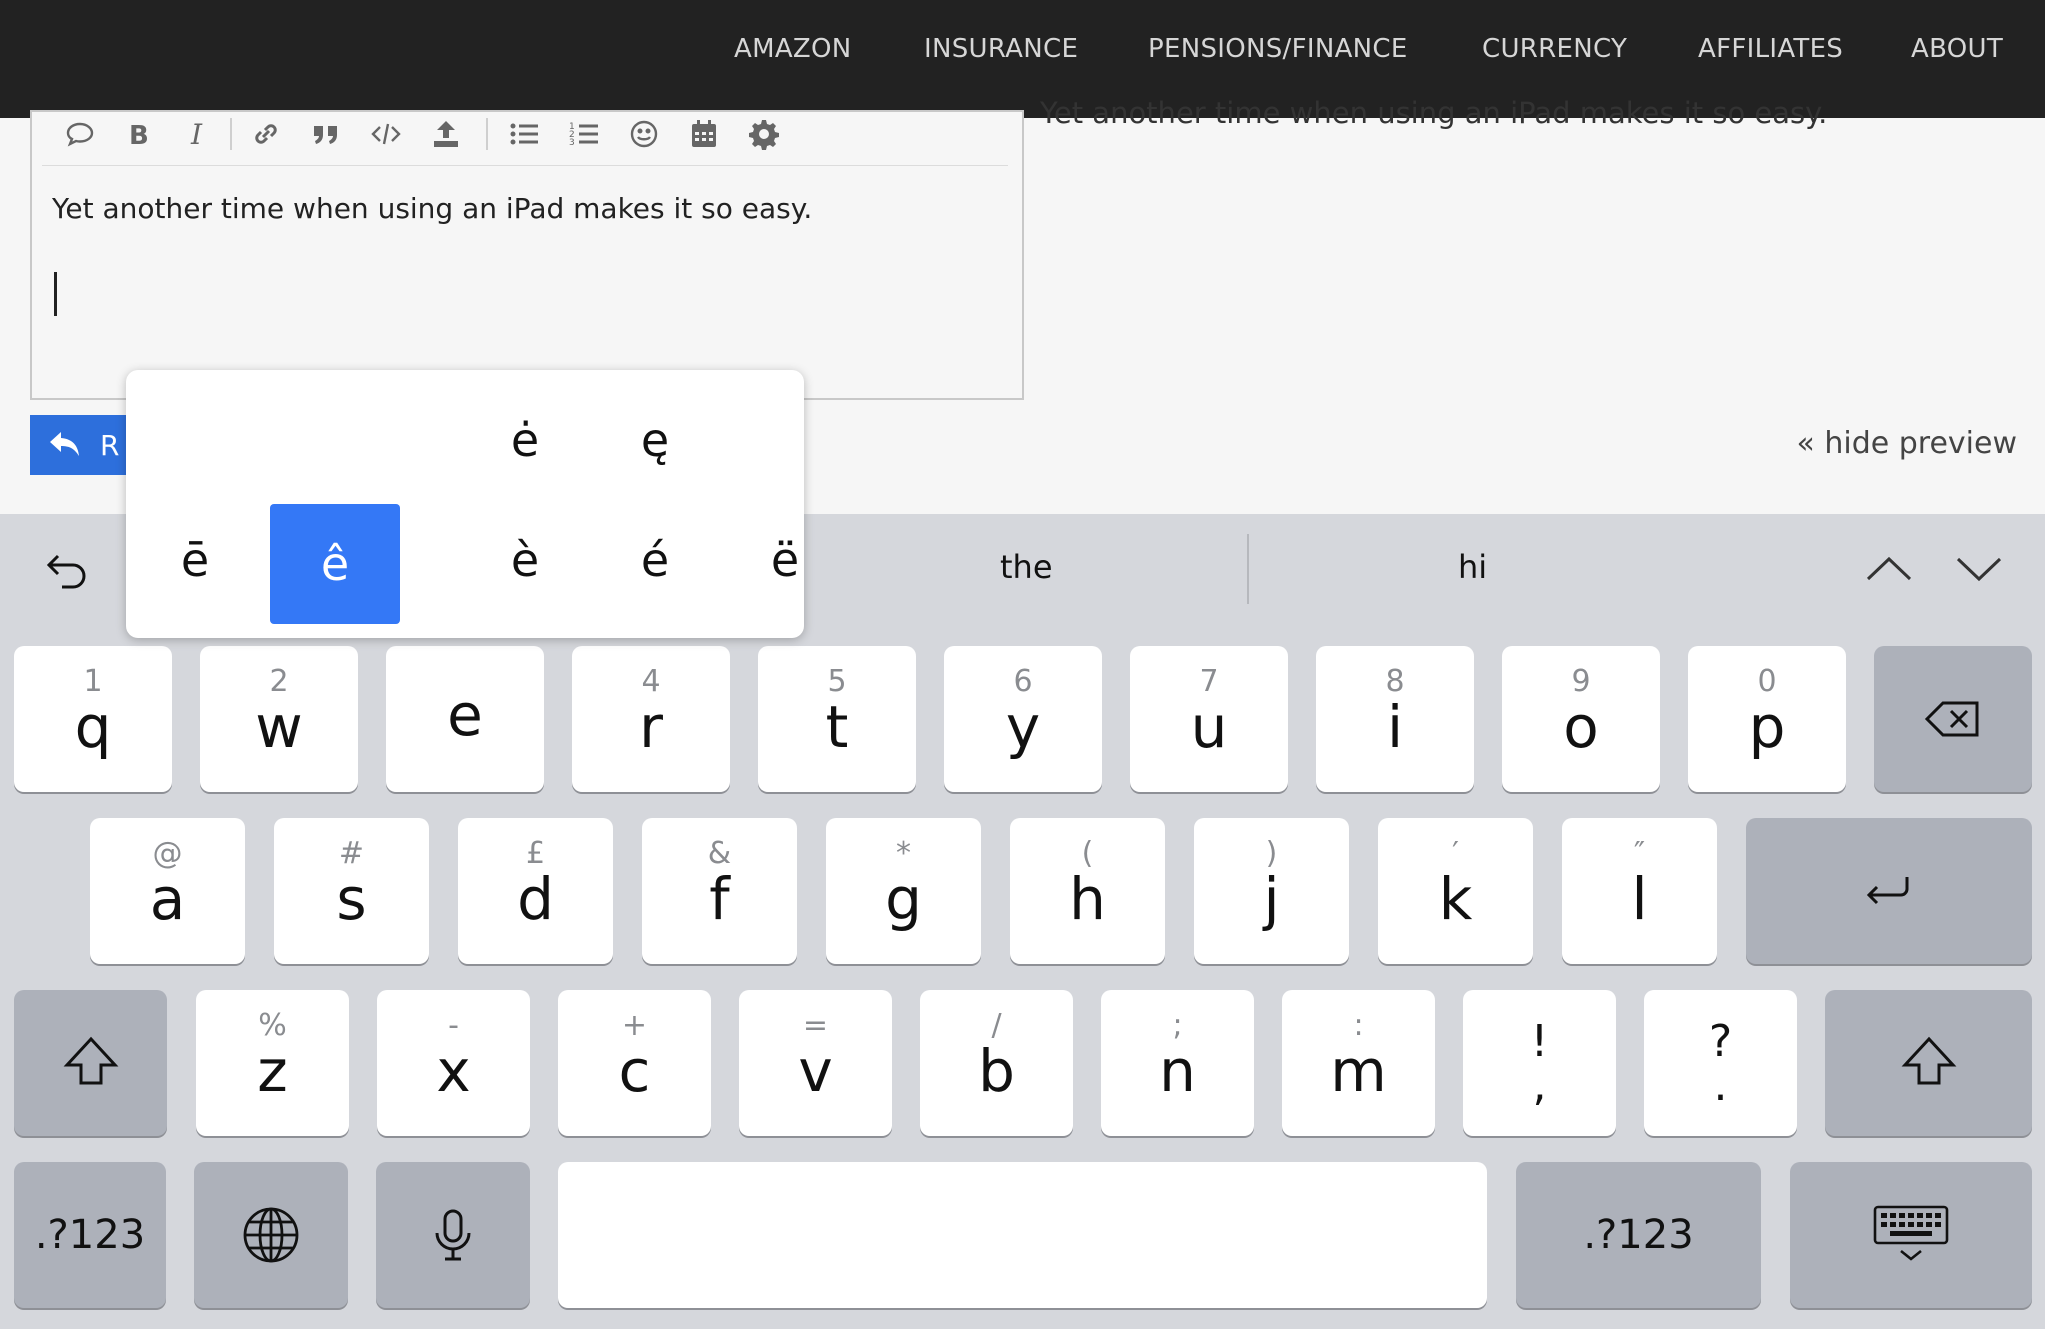 The width and height of the screenshot is (2045, 1329). What do you see at coordinates (704, 134) in the screenshot?
I see `calendar-icon` at bounding box center [704, 134].